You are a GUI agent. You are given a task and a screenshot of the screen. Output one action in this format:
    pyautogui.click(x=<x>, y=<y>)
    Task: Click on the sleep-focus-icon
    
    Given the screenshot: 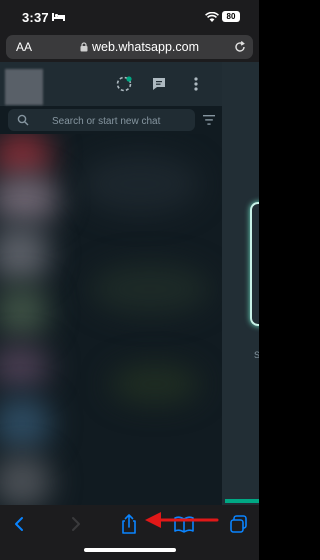 What is the action you would take?
    pyautogui.click(x=58, y=17)
    